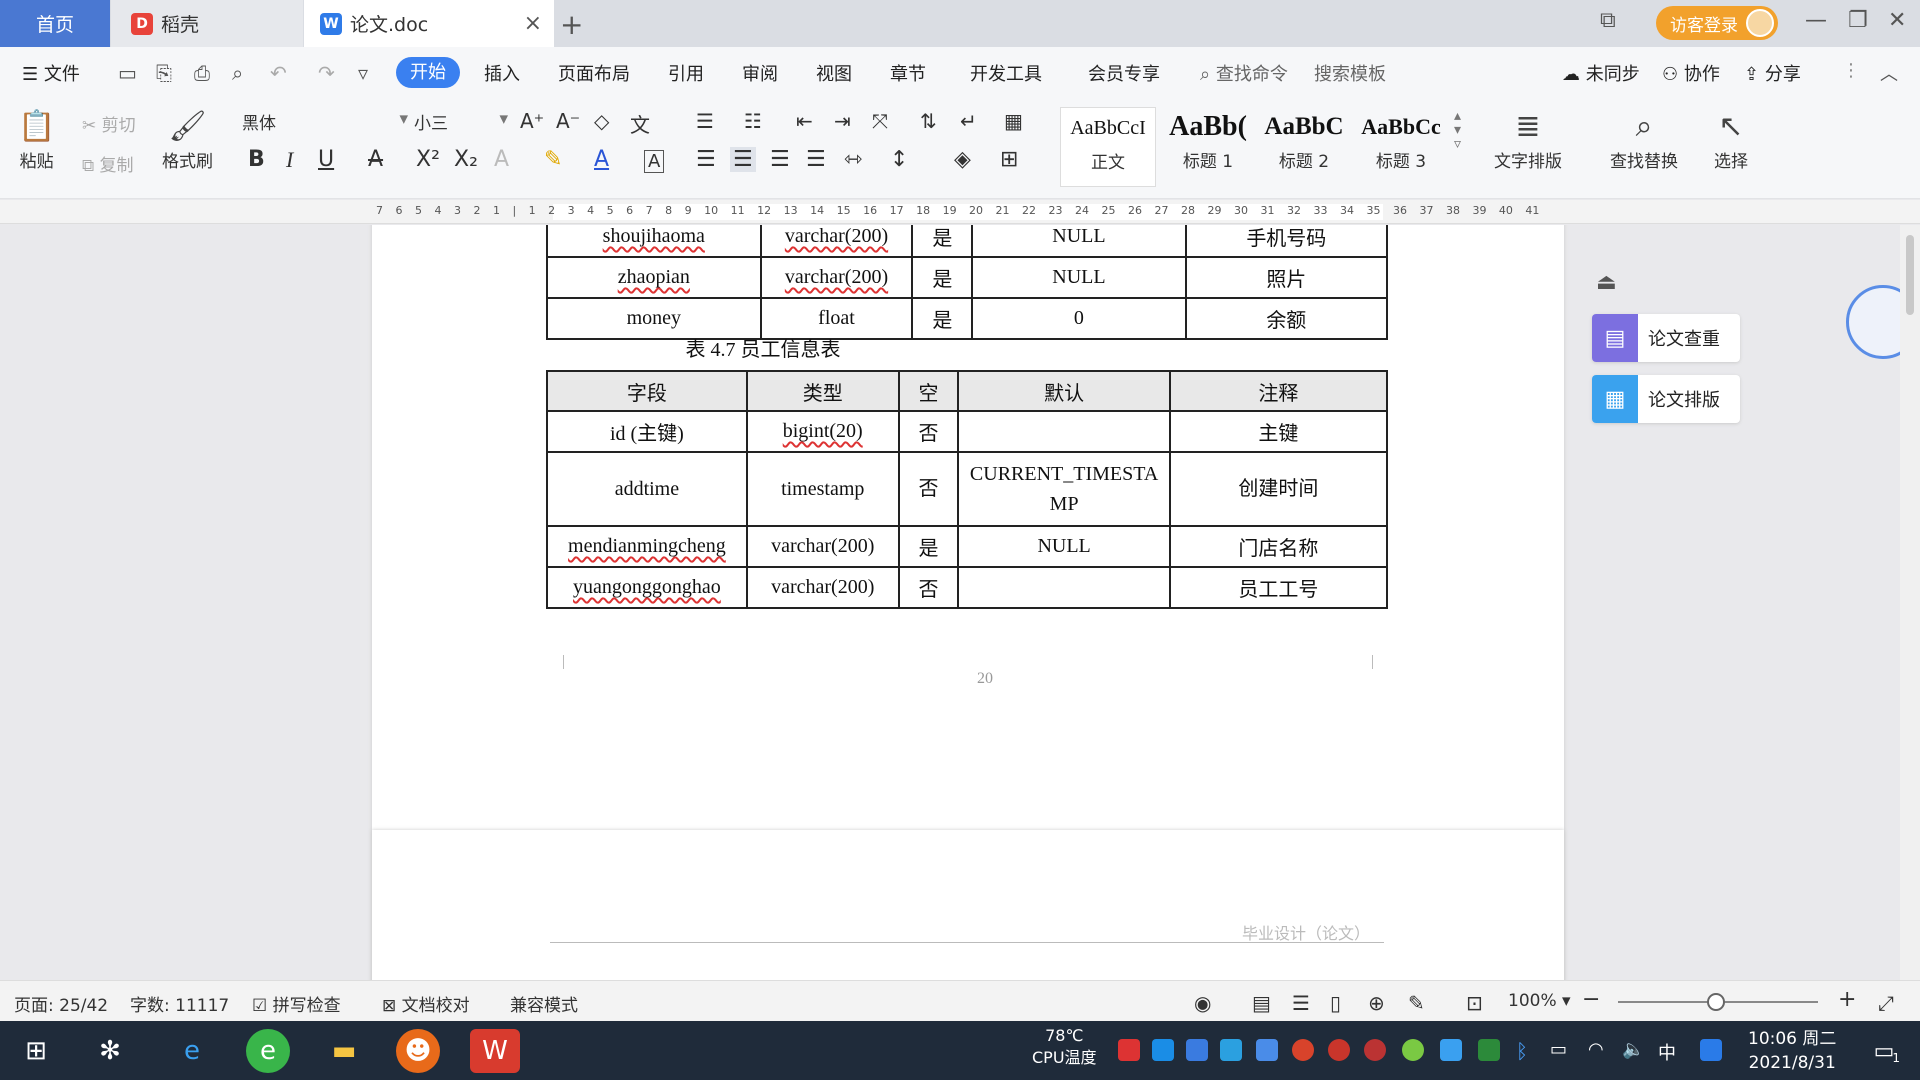 The height and width of the screenshot is (1080, 1920). Describe the element at coordinates (1886, 1003) in the screenshot. I see `fullscreen-icon: ⤢` at that location.